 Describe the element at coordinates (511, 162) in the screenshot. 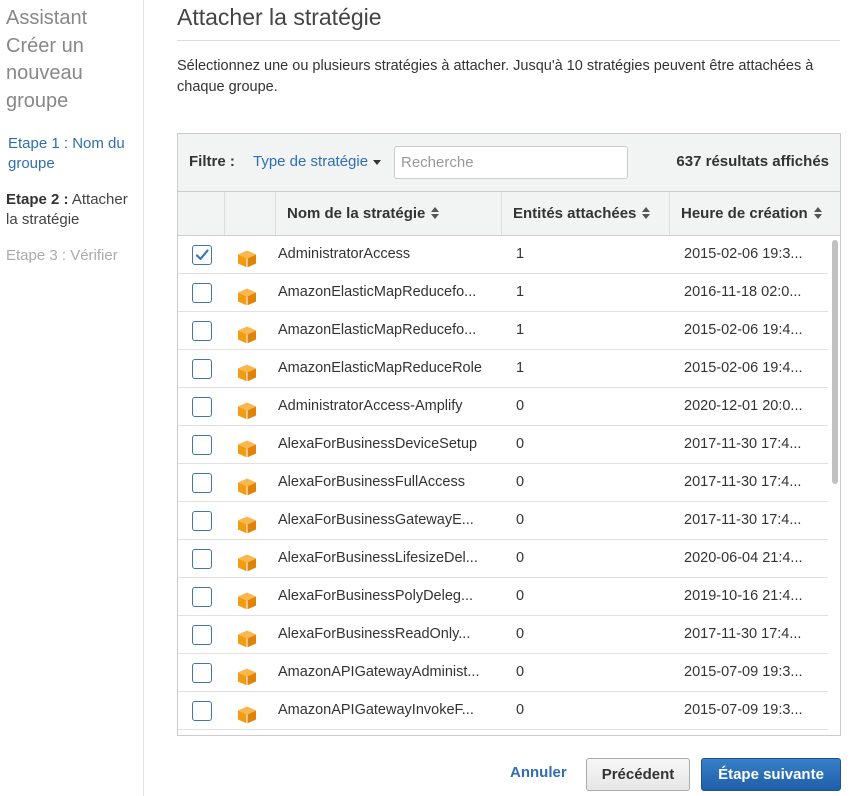

I see `search-input` at that location.